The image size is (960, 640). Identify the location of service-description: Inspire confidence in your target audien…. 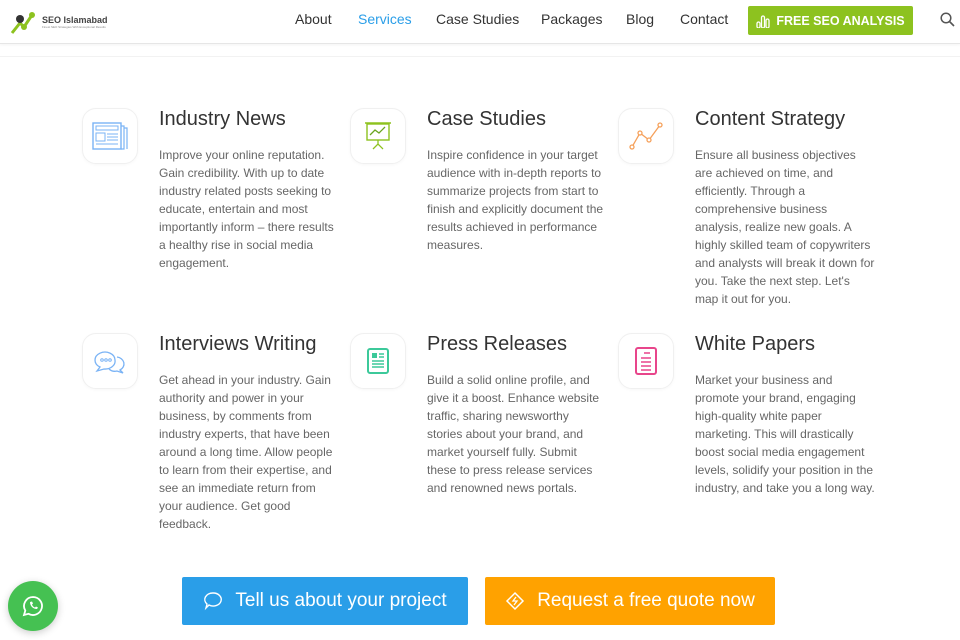
(515, 200).